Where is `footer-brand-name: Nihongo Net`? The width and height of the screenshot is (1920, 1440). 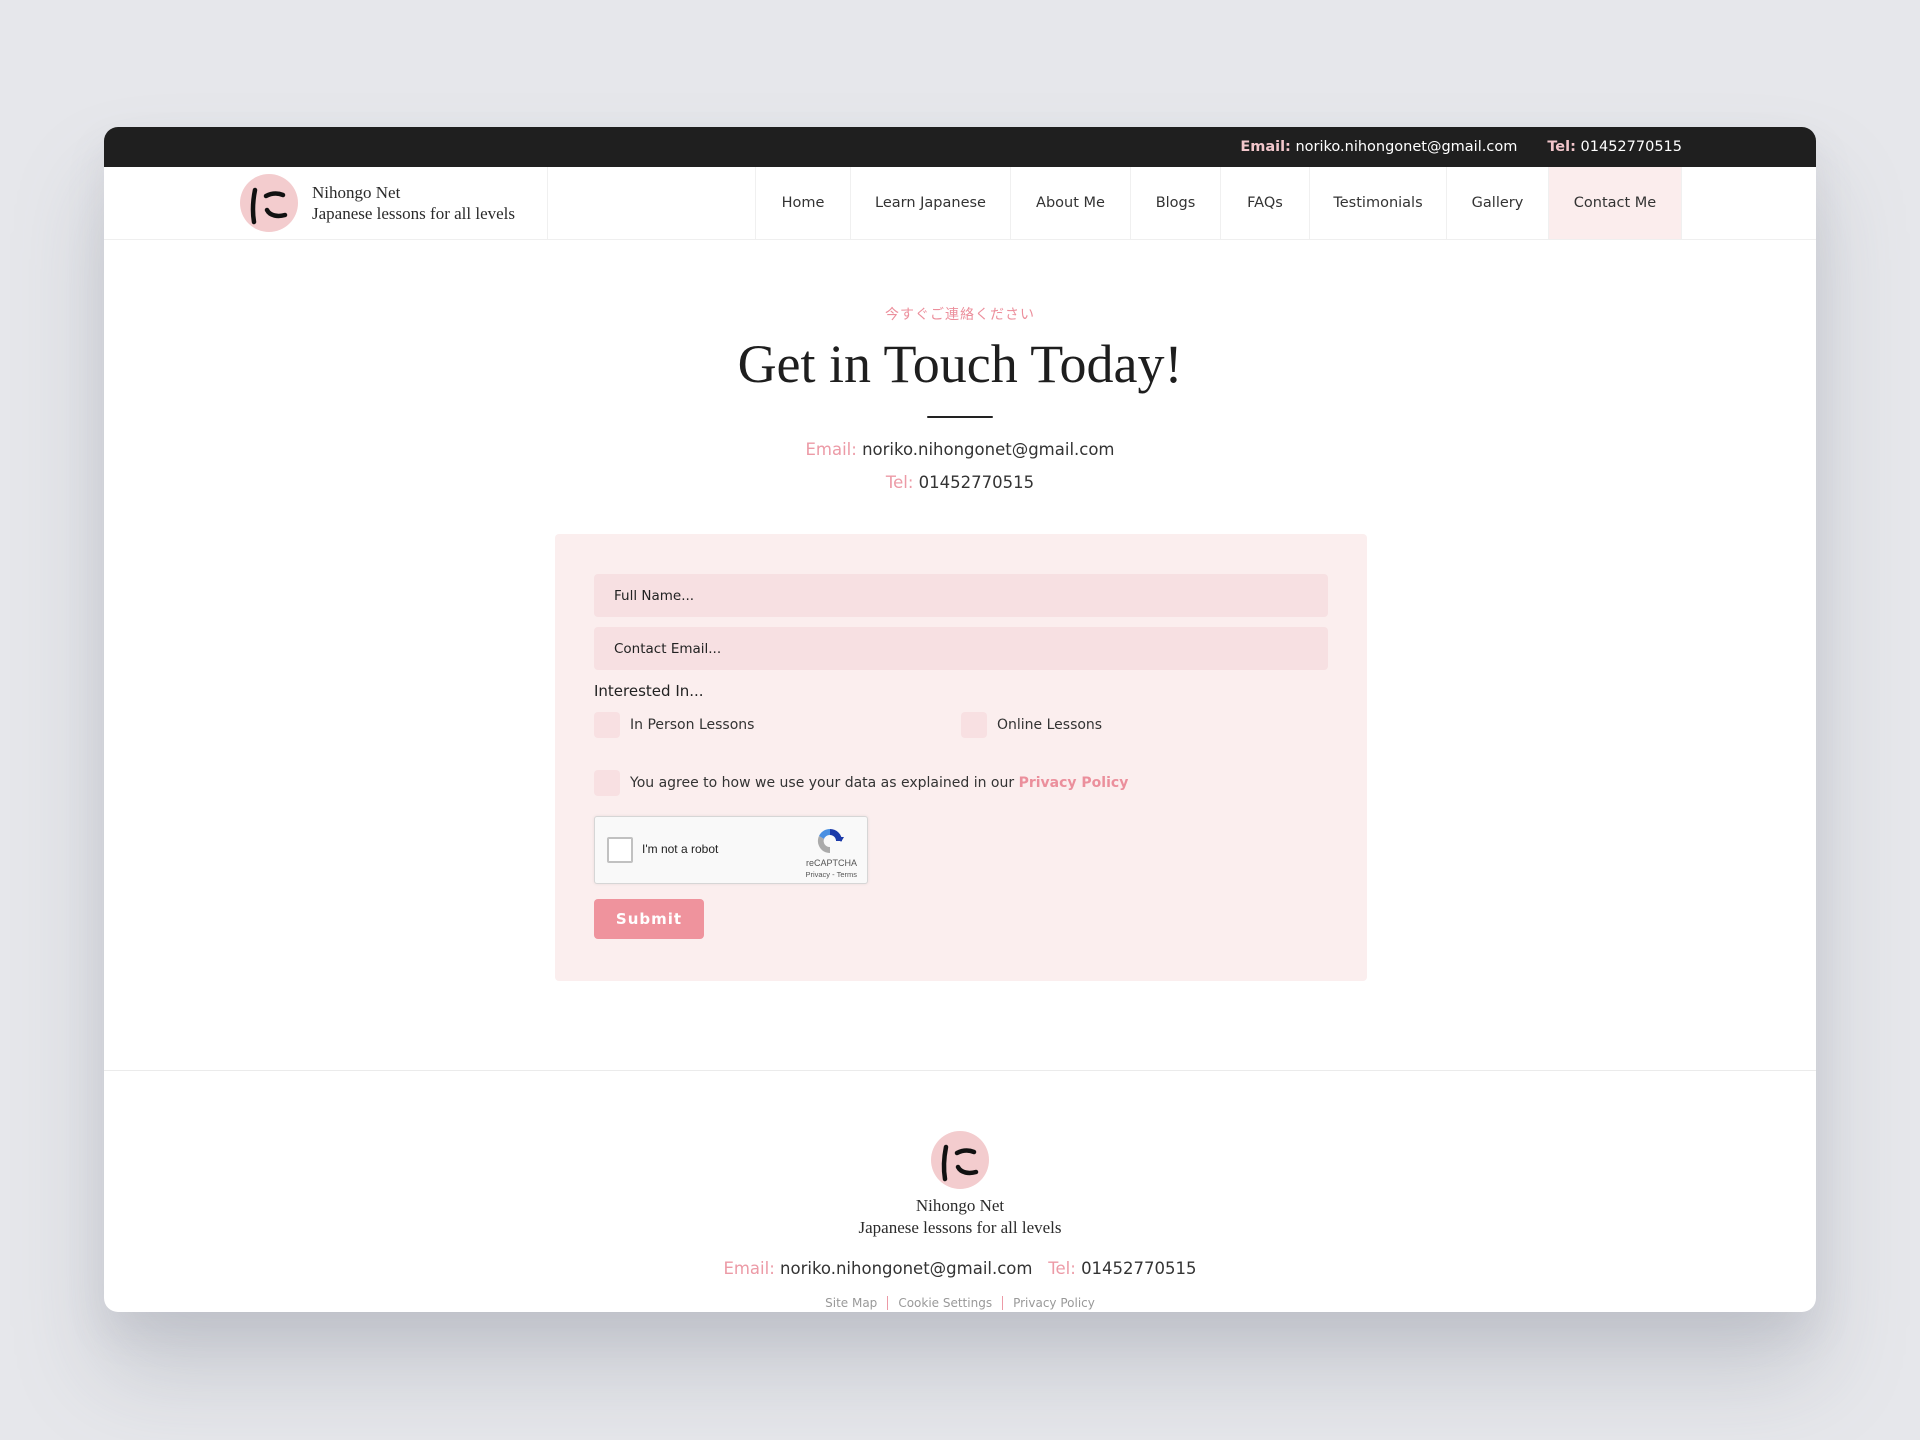
footer-brand-name: Nihongo Net is located at coordinates (960, 1205).